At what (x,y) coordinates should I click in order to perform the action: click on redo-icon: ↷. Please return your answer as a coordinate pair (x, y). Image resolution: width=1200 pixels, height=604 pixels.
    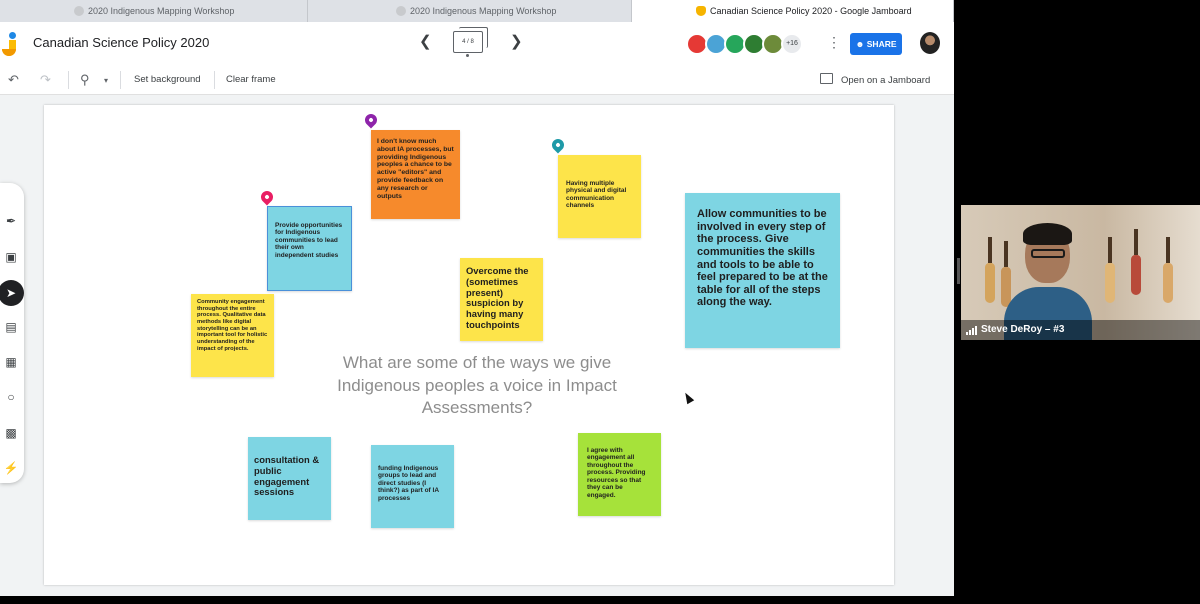
    Looking at the image, I should click on (45, 80).